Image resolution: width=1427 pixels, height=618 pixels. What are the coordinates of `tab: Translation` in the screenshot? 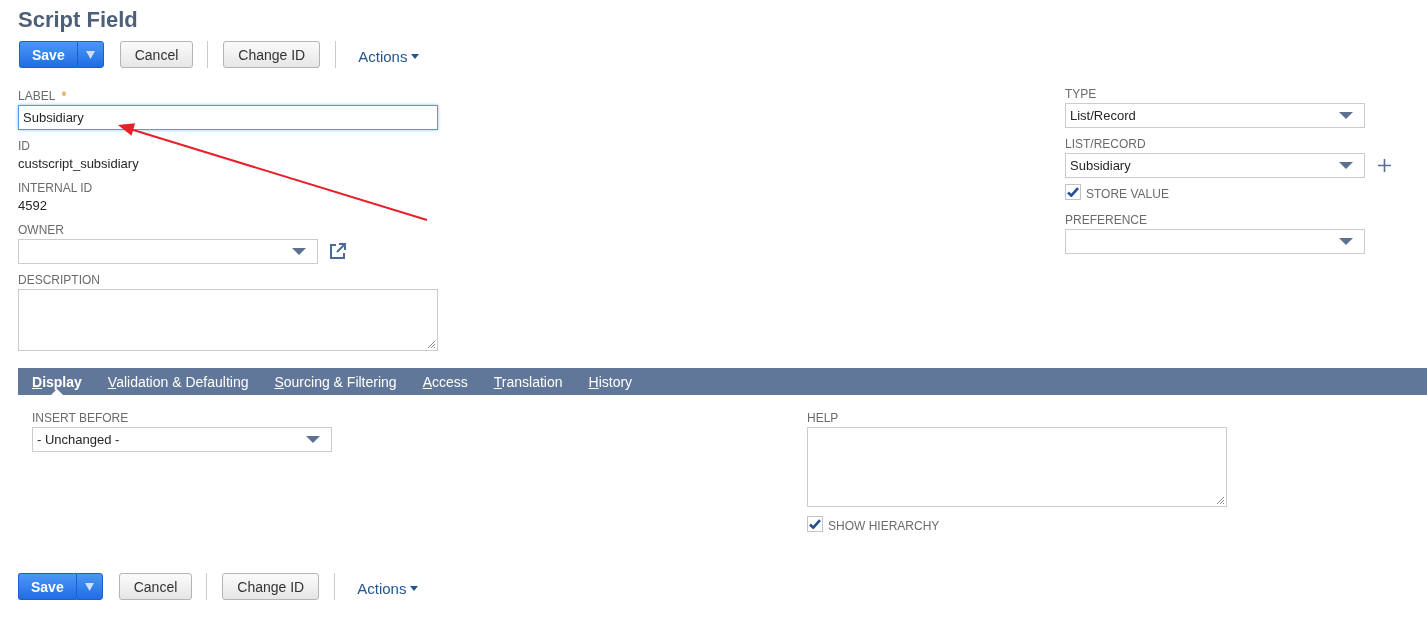 It's located at (528, 381).